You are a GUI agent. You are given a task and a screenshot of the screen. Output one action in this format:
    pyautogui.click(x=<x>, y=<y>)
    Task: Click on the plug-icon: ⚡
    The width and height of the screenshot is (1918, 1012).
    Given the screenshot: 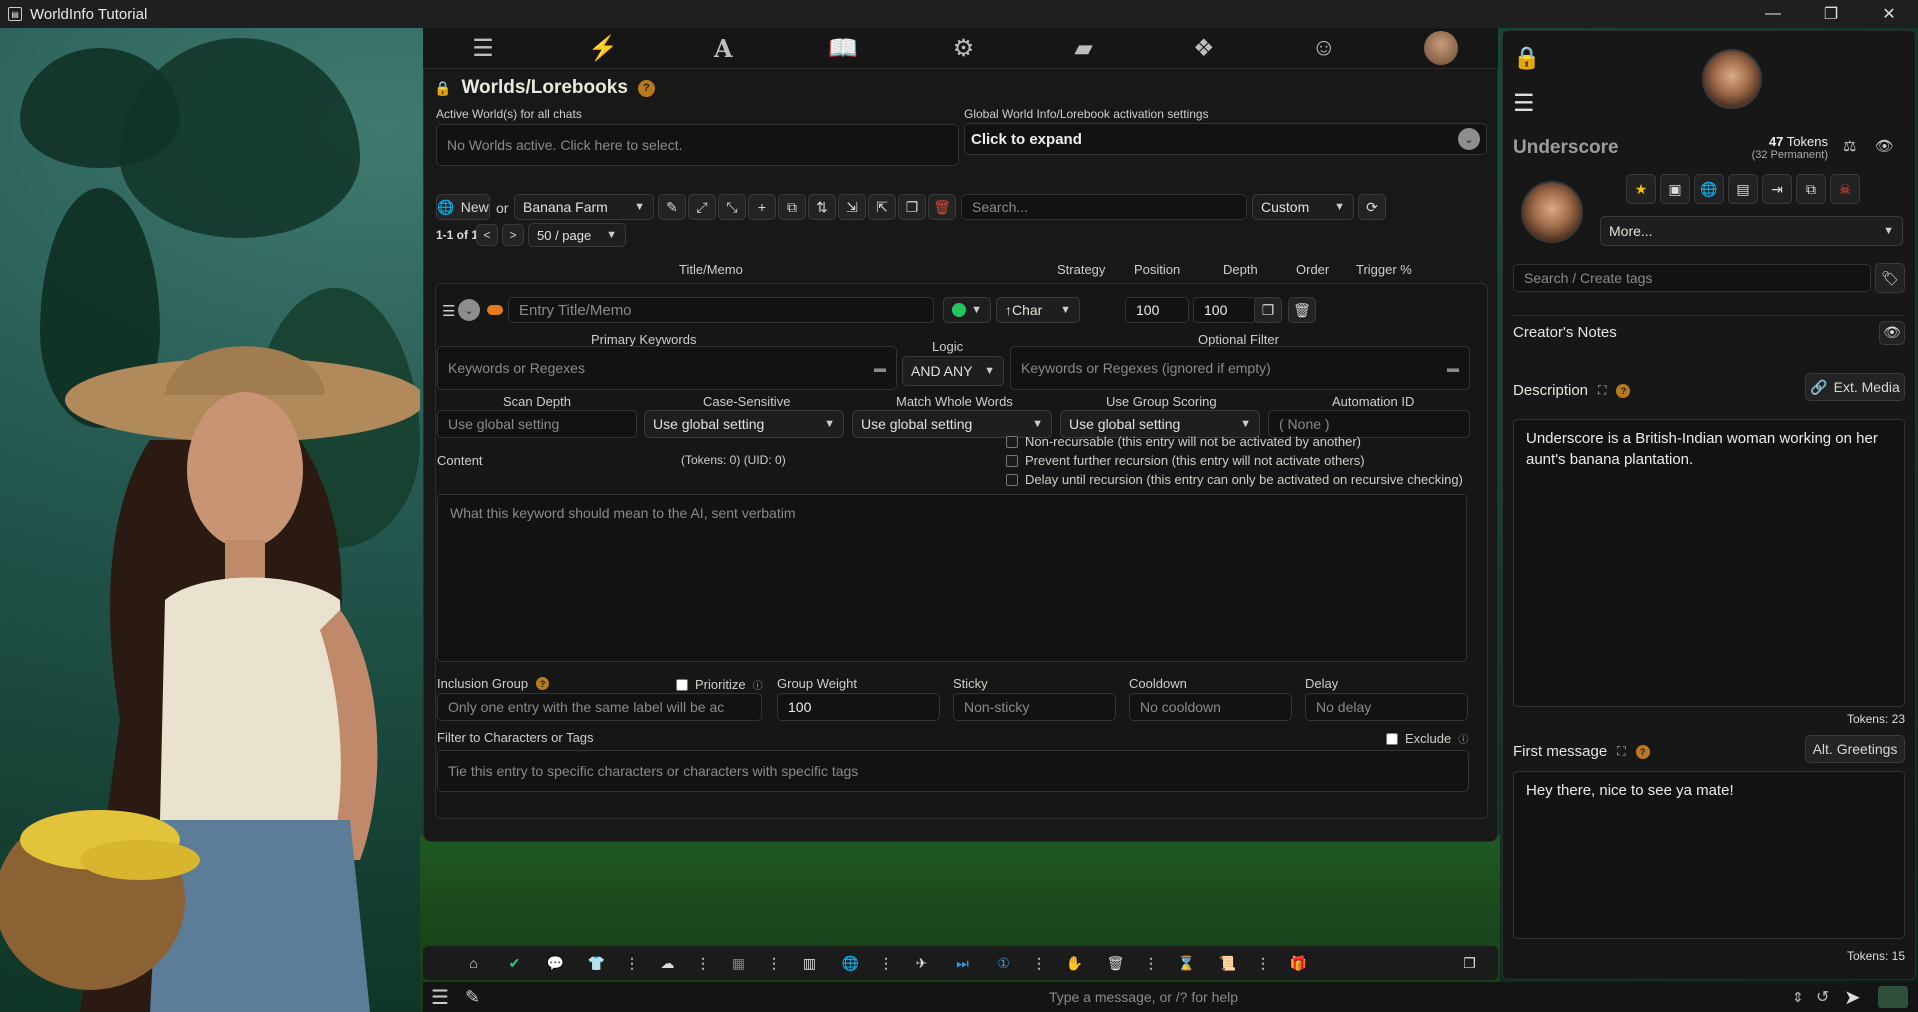 What is the action you would take?
    pyautogui.click(x=603, y=48)
    